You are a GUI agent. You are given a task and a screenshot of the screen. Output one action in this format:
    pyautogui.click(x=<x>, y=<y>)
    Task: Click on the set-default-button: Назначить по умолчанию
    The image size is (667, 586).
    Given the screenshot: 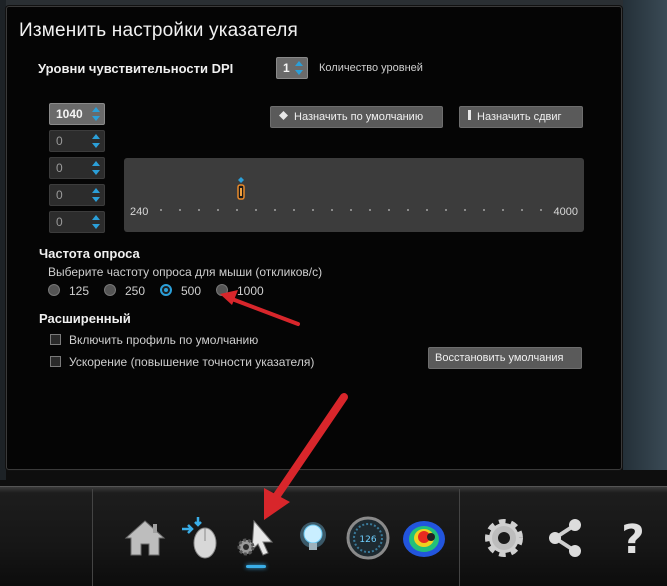 What is the action you would take?
    pyautogui.click(x=356, y=117)
    